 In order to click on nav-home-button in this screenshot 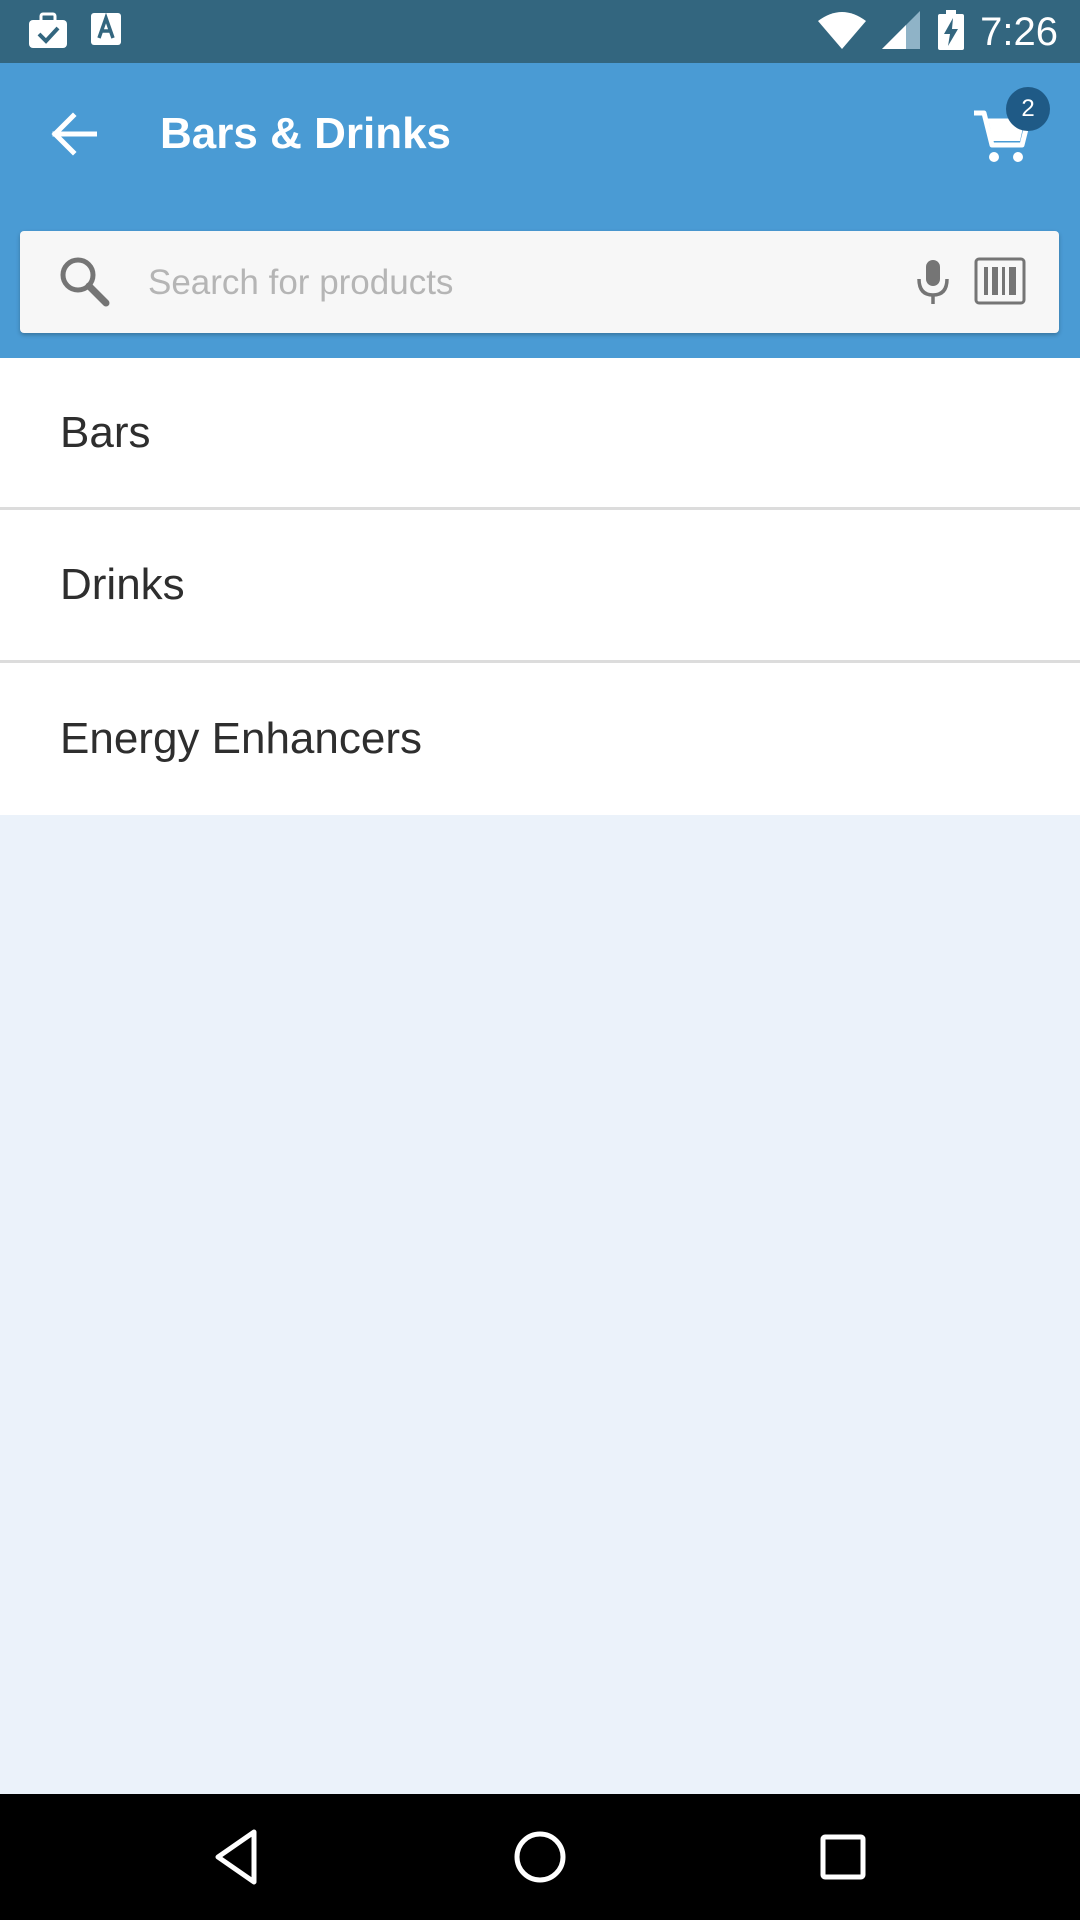, I will do `click(540, 1857)`.